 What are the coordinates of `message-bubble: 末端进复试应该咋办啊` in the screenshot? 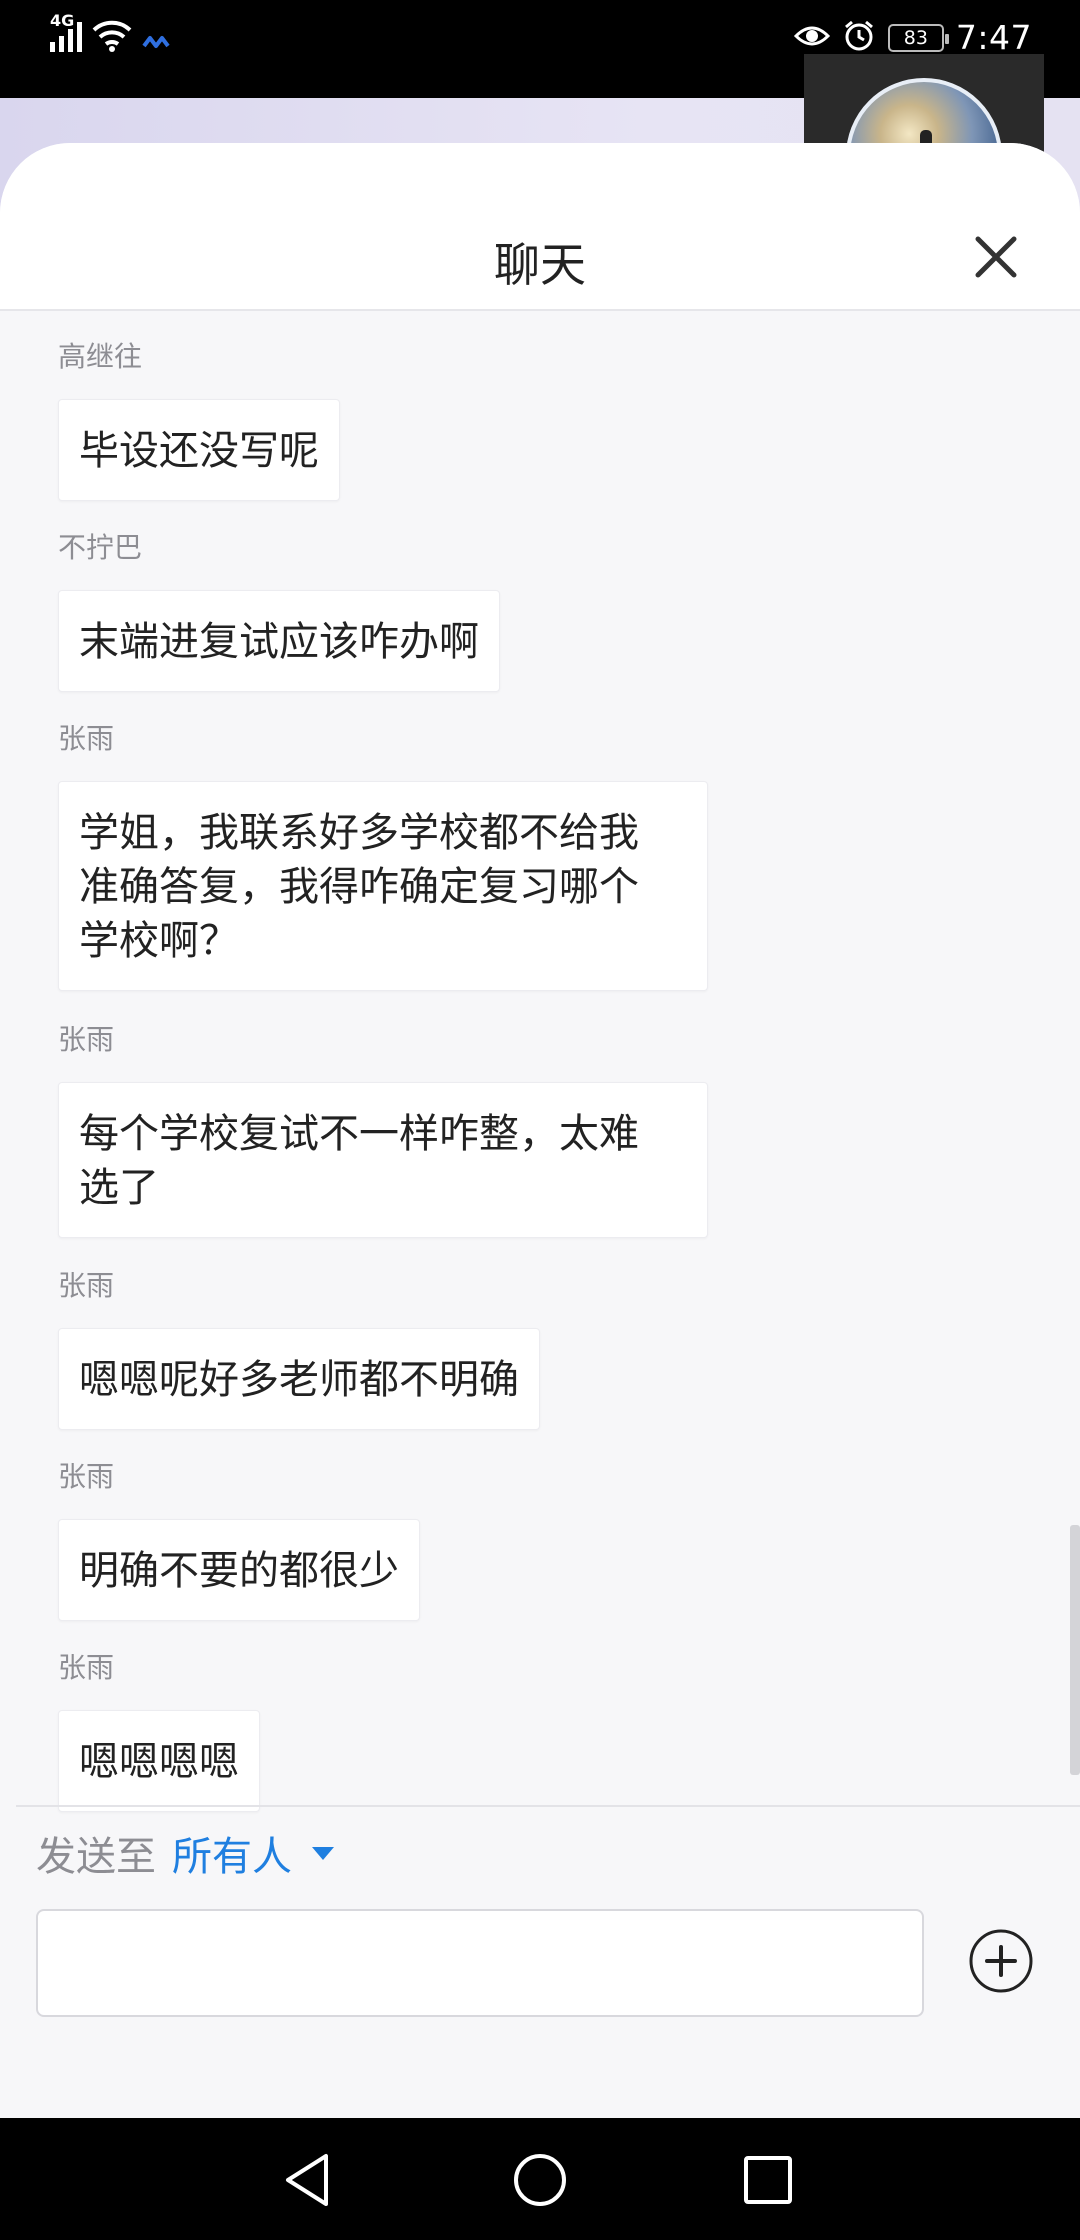 It's located at (279, 641).